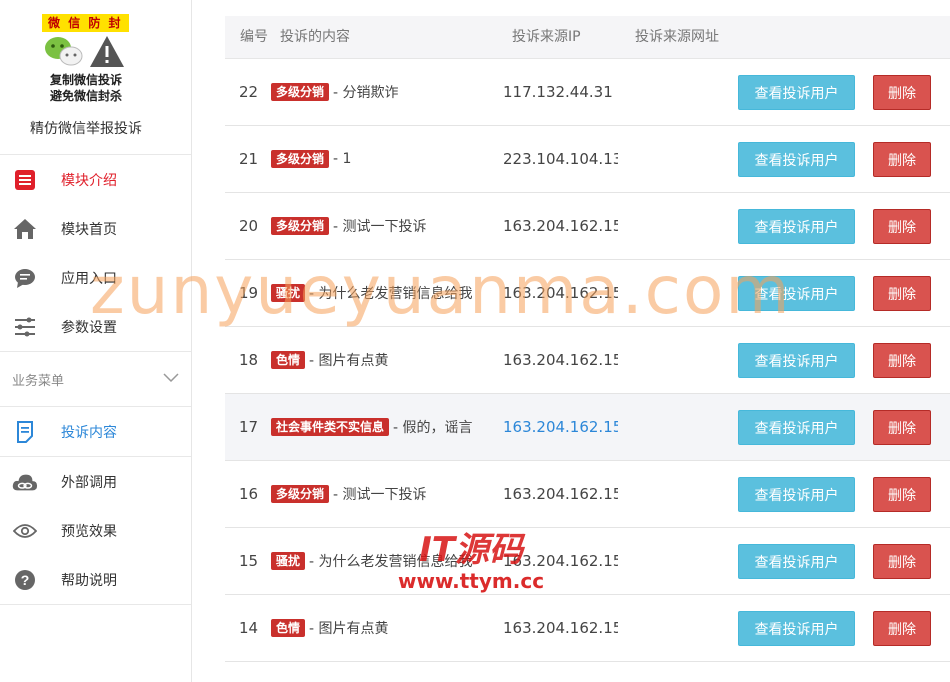 This screenshot has width=950, height=682. I want to click on app-name: 精仿微信举报投诉, so click(86, 129).